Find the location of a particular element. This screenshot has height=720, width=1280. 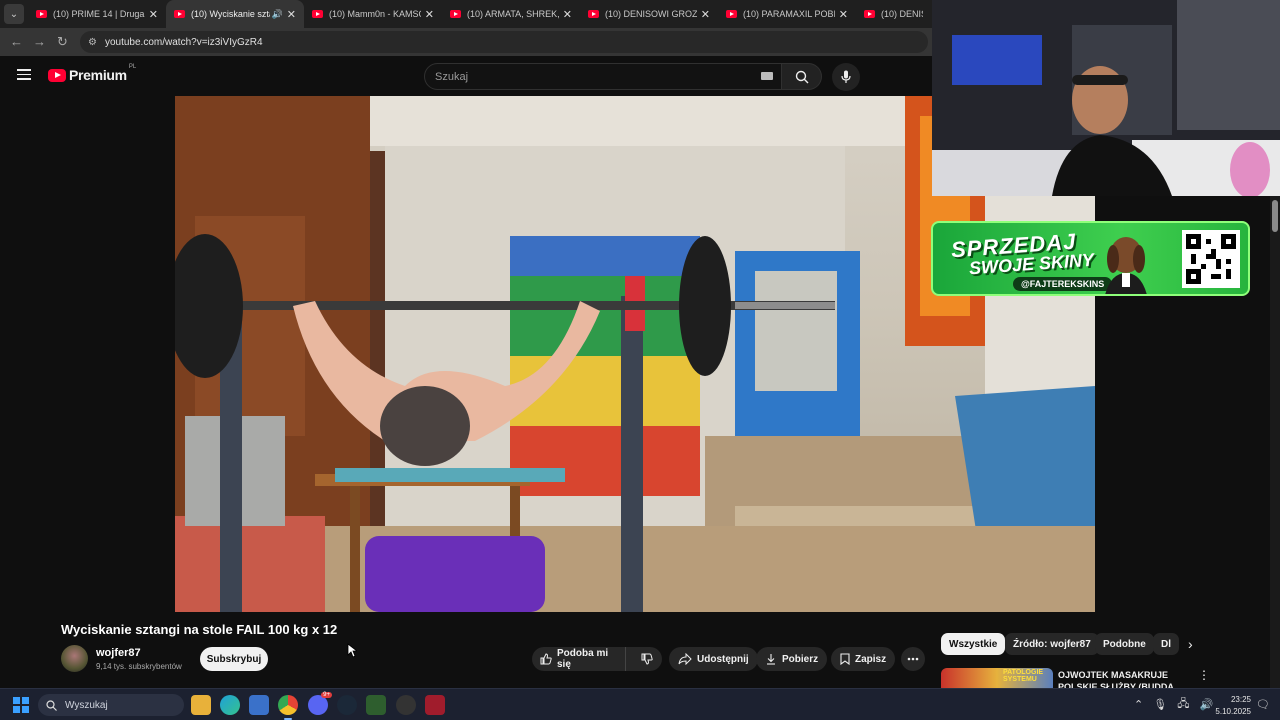

chip-more: Dl is located at coordinates (1166, 644).